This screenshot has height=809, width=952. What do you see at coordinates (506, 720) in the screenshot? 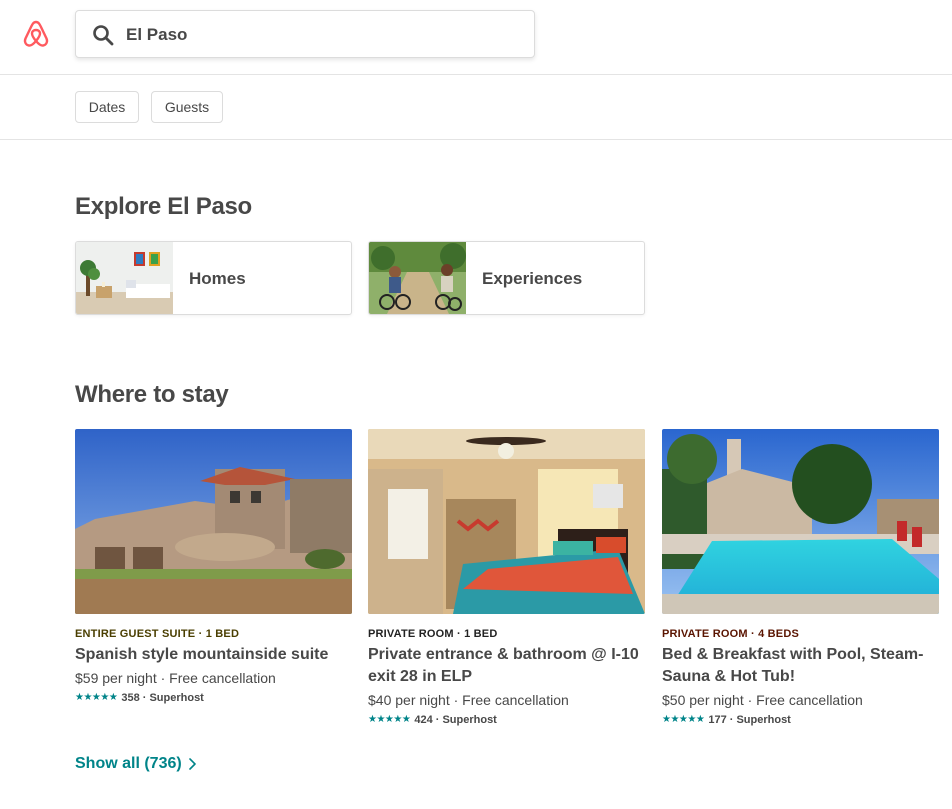
I see `listing-rating: ★★★★★ 424 · Superhost` at bounding box center [506, 720].